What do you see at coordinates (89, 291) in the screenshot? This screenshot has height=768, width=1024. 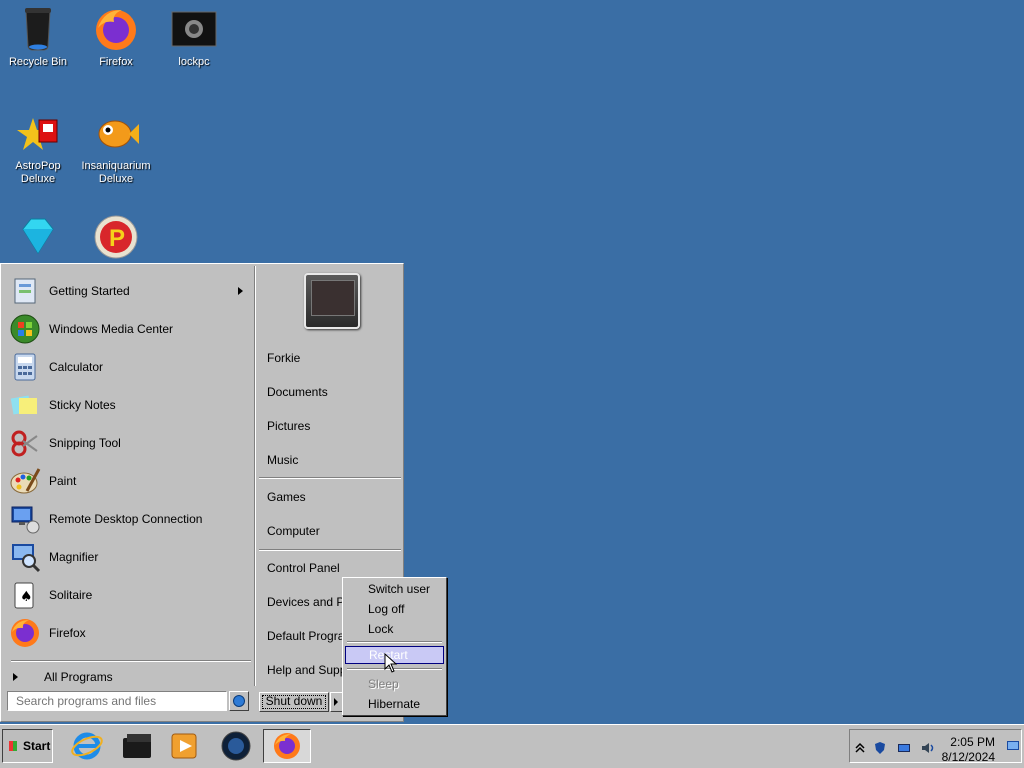 I see `program-label: Getting Started` at bounding box center [89, 291].